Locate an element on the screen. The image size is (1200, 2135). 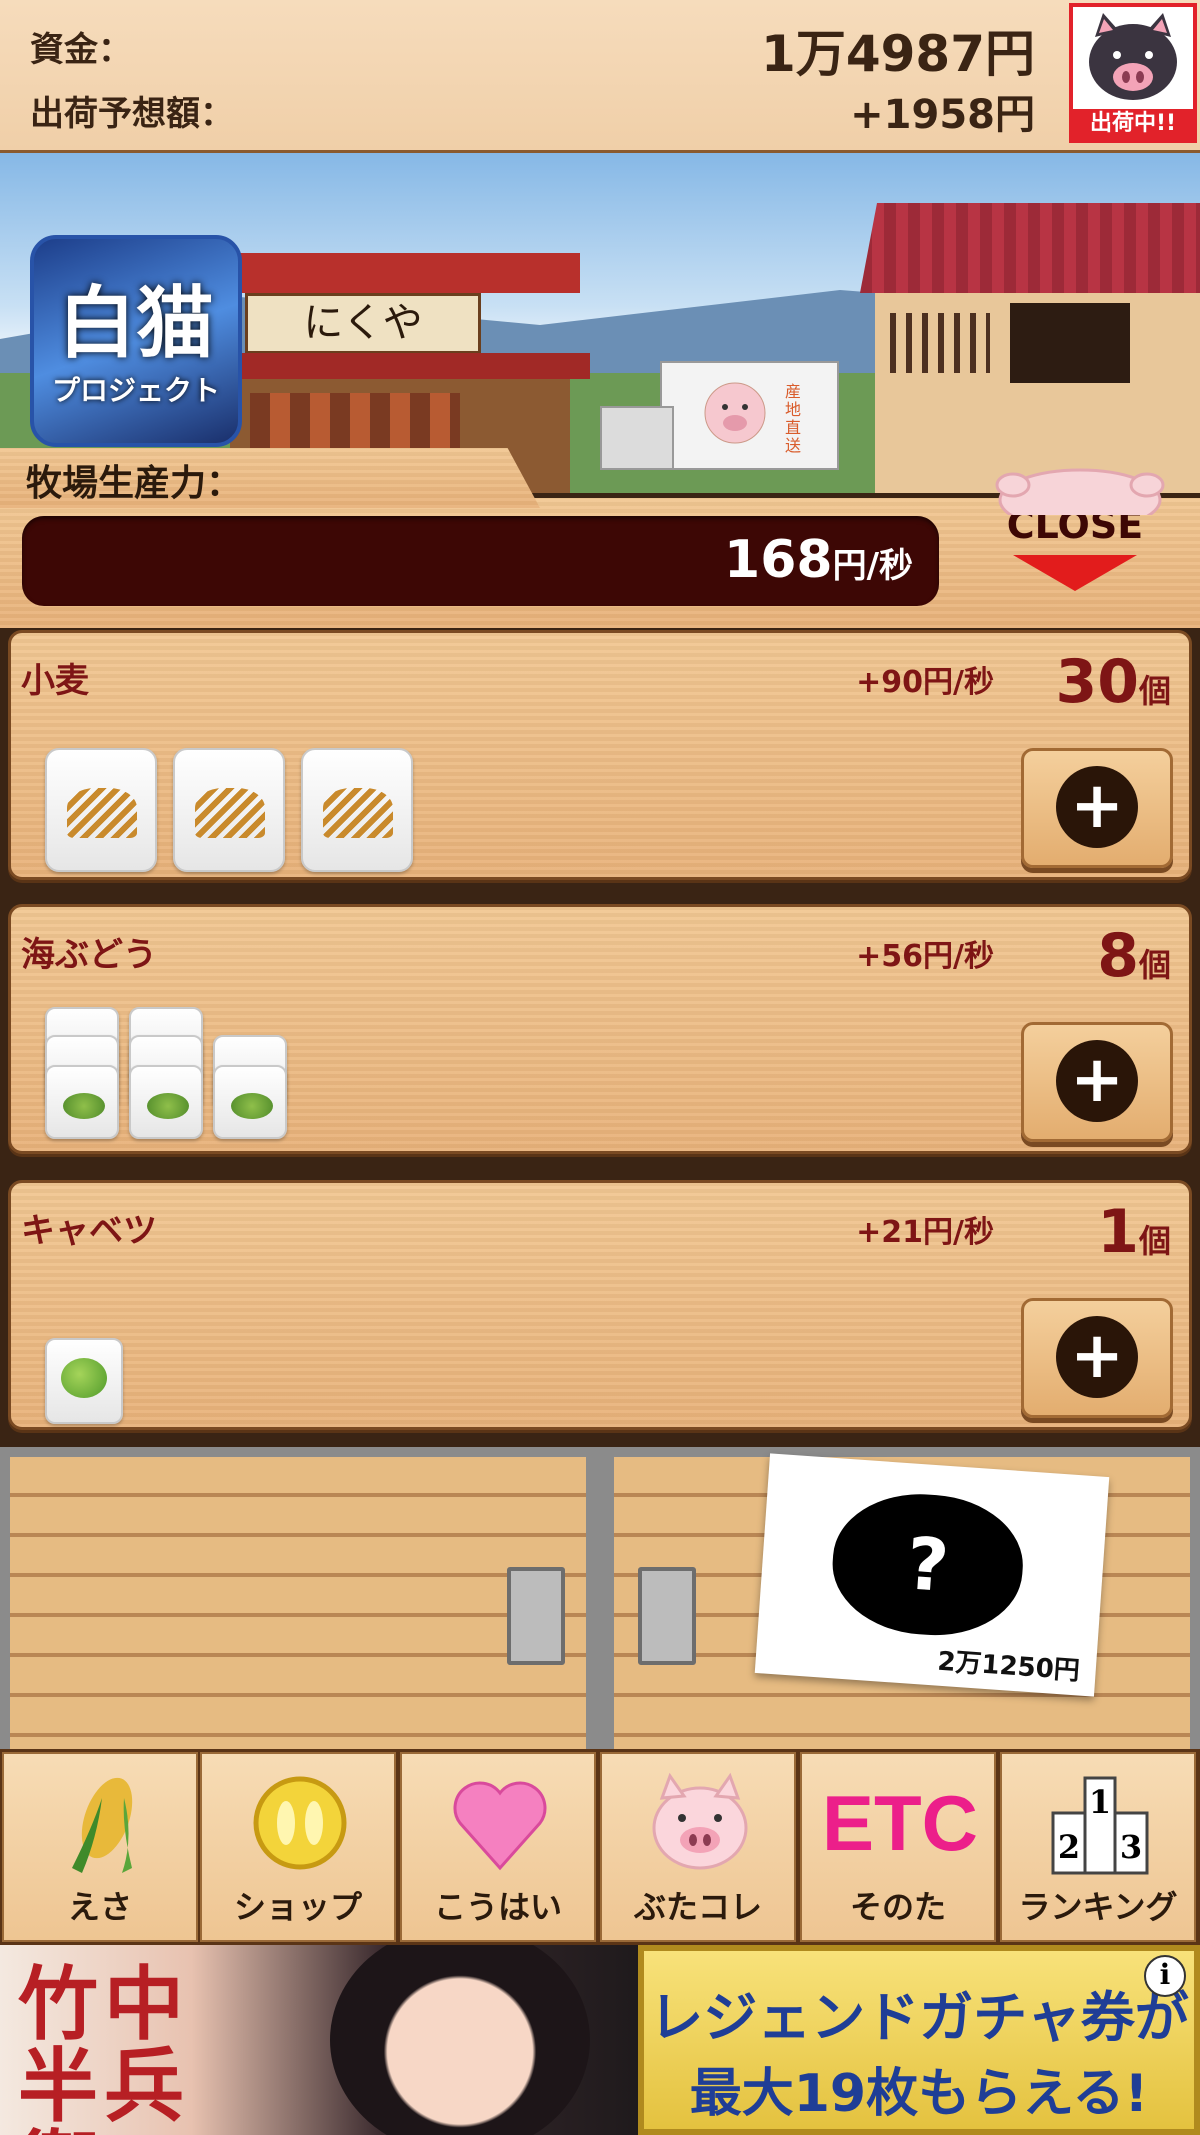
item-row-sea-grapes: 海ぶどう +56円/秒 8個 + is located at coordinates (600, 1029).